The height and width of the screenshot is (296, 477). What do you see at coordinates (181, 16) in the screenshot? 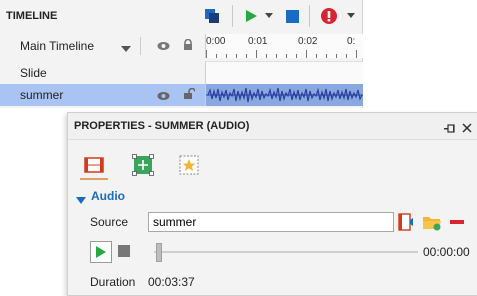
I see `timeline-header: TIMELINE` at bounding box center [181, 16].